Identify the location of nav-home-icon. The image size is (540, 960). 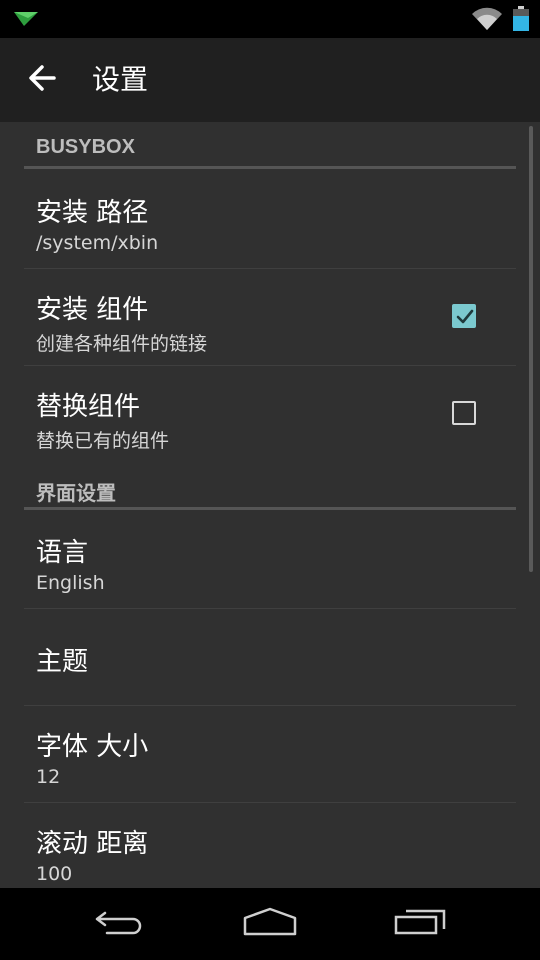
(270, 924).